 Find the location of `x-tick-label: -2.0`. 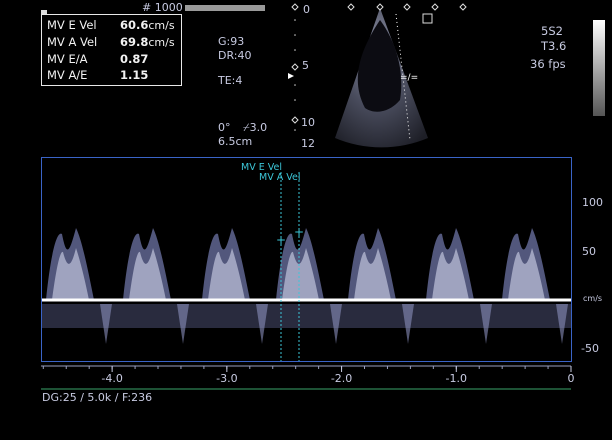

x-tick-label: -2.0 is located at coordinates (341, 378).